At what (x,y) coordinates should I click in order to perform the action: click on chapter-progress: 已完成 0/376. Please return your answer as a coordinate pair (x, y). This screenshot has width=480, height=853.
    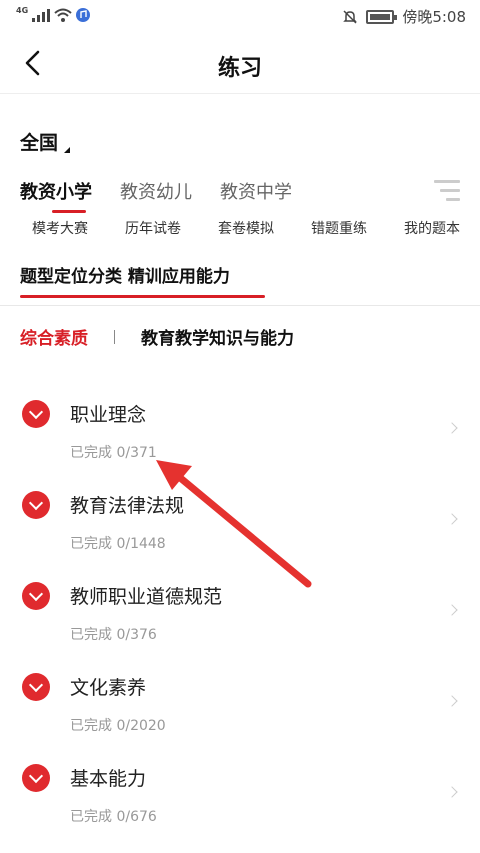
    Looking at the image, I should click on (113, 635).